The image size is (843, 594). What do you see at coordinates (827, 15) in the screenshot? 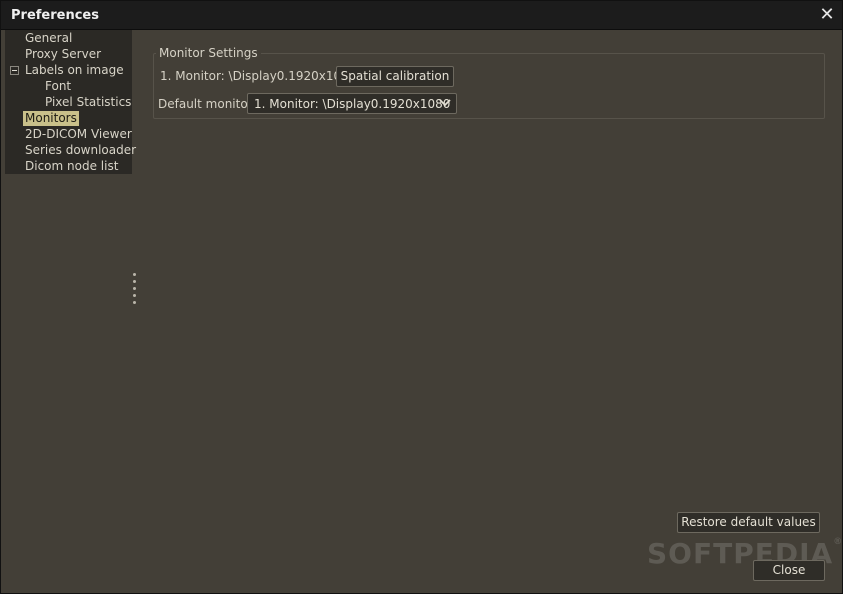
I see `close-icon: ✕` at bounding box center [827, 15].